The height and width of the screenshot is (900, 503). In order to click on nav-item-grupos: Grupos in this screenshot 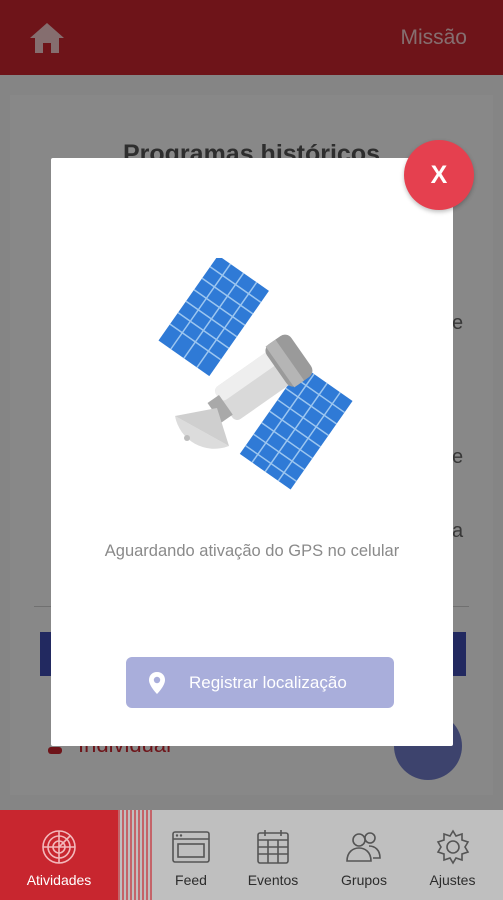, I will do `click(364, 855)`.